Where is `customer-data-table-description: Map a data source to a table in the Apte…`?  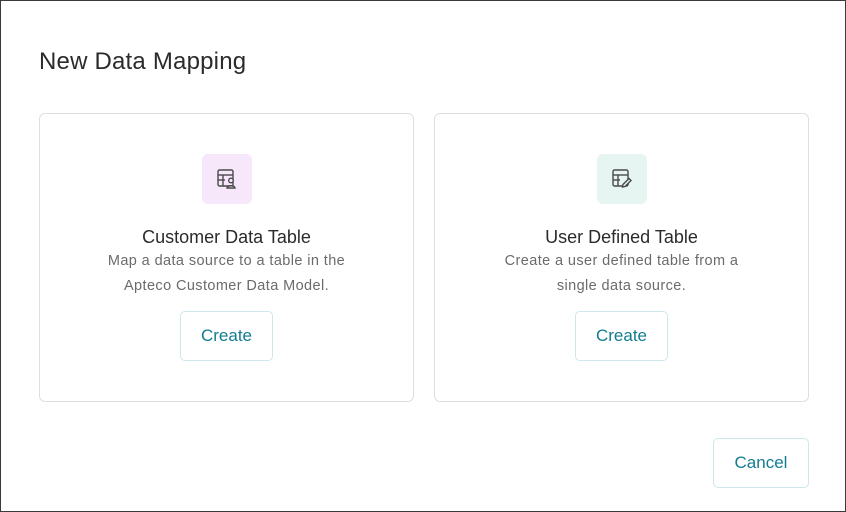
customer-data-table-description: Map a data source to a table in the Apte… is located at coordinates (226, 274).